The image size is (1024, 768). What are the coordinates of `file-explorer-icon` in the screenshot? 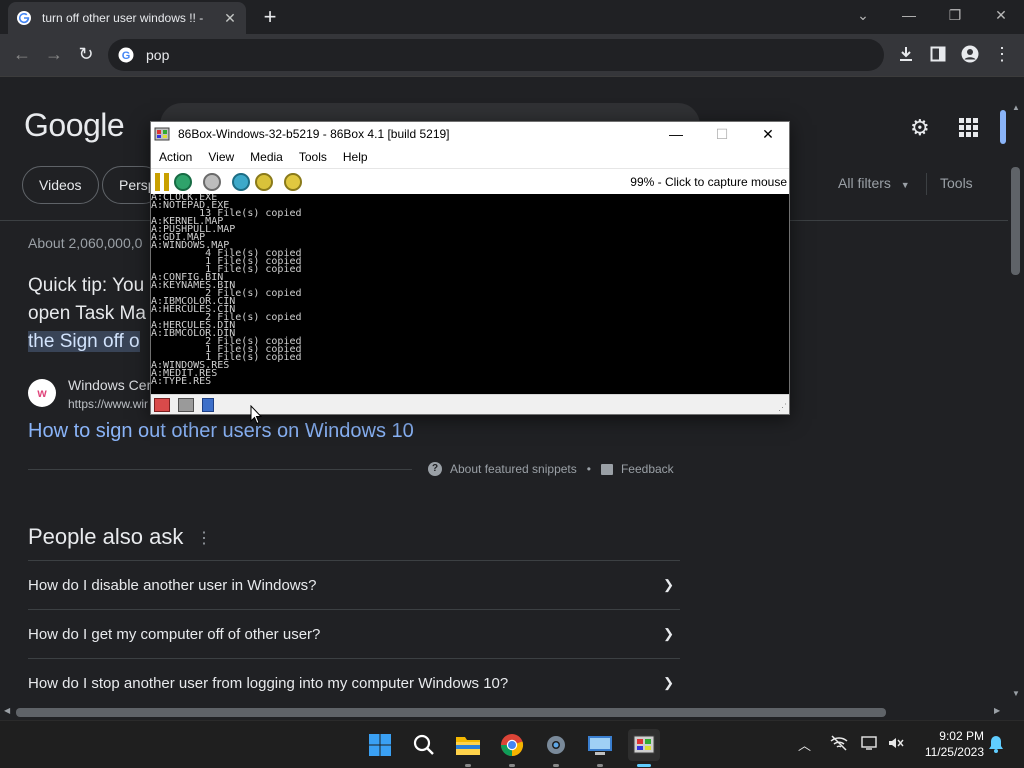 It's located at (468, 746).